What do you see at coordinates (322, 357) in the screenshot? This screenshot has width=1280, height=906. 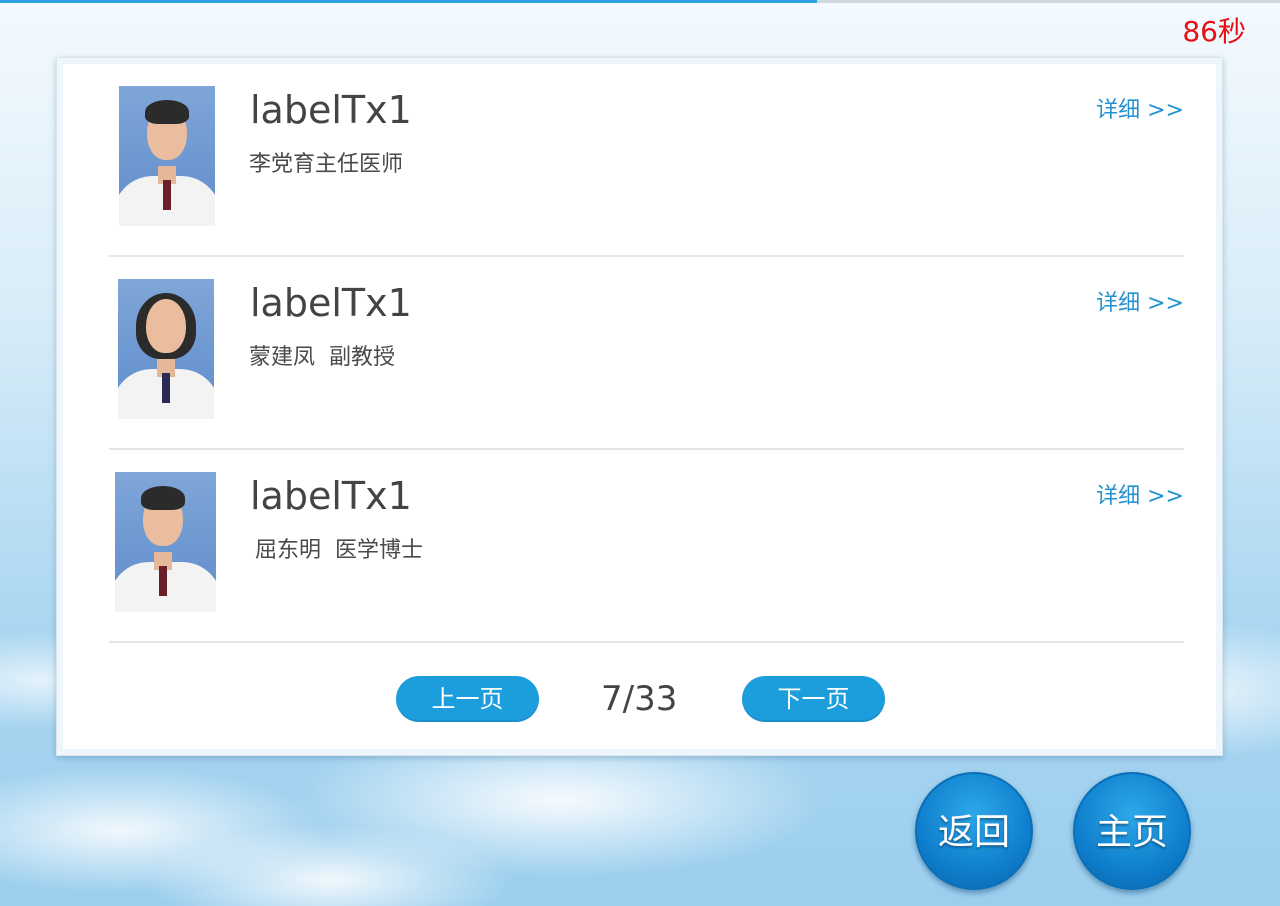 I see `doctor-title: 蒙建凤 副教授` at bounding box center [322, 357].